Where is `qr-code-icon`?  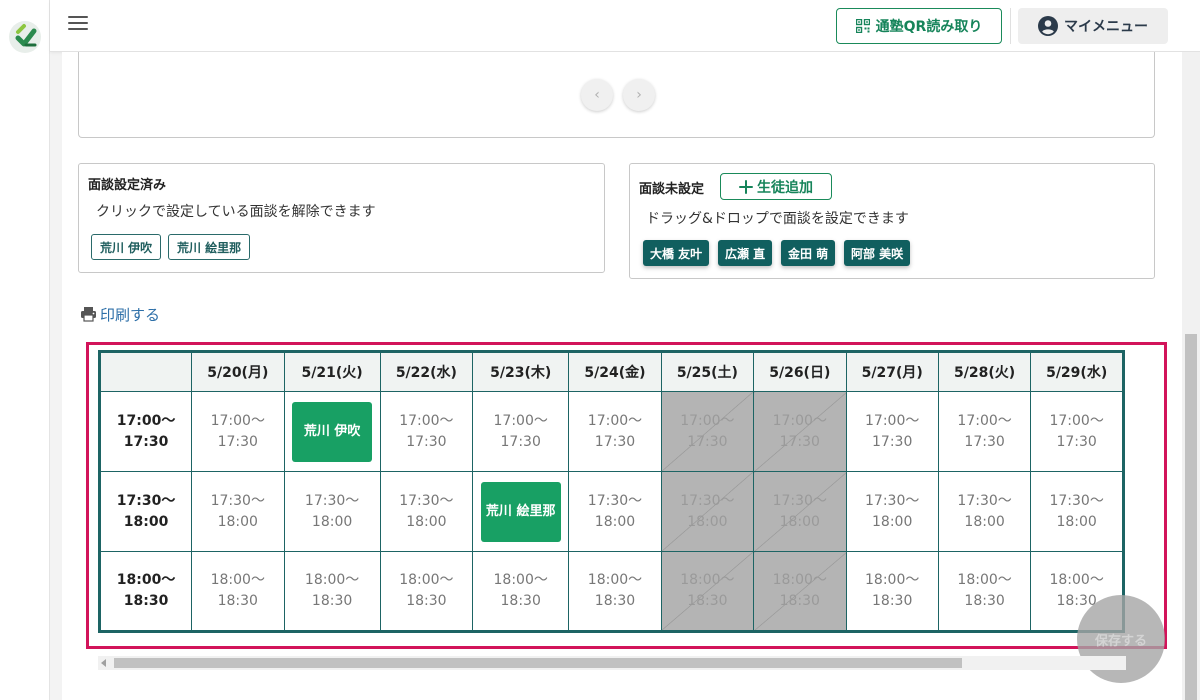
qr-code-icon is located at coordinates (862, 26).